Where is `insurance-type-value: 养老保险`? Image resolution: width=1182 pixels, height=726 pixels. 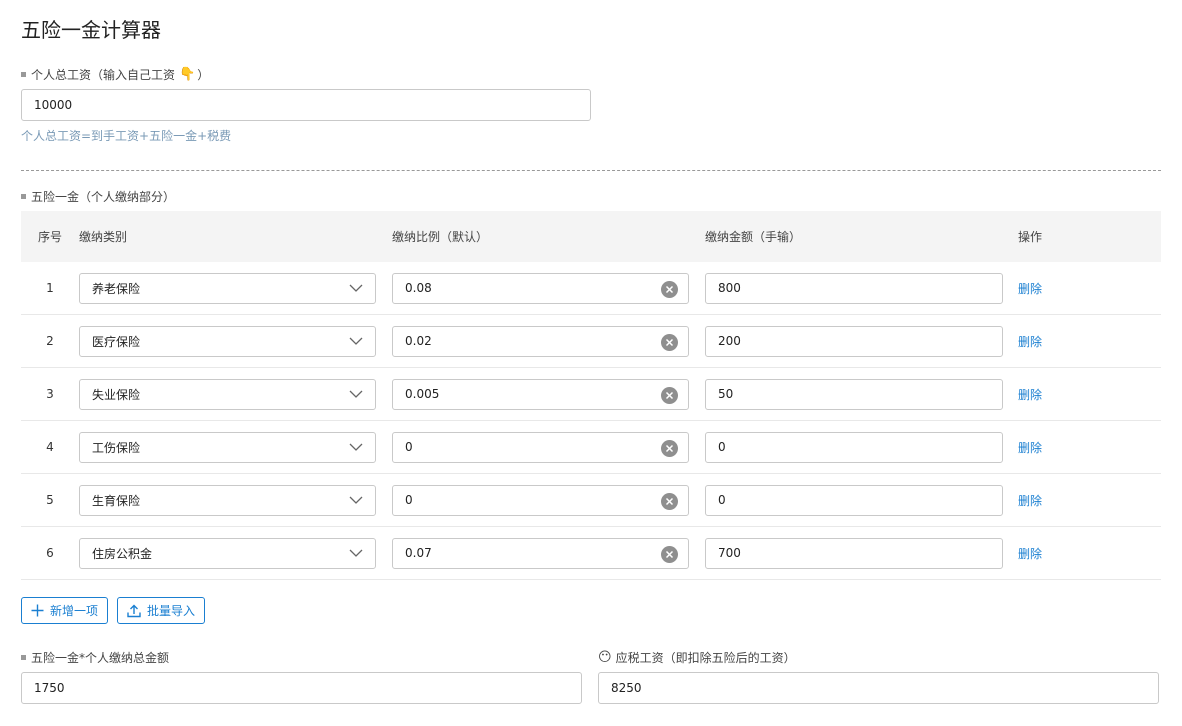
insurance-type-value: 养老保险 is located at coordinates (116, 288).